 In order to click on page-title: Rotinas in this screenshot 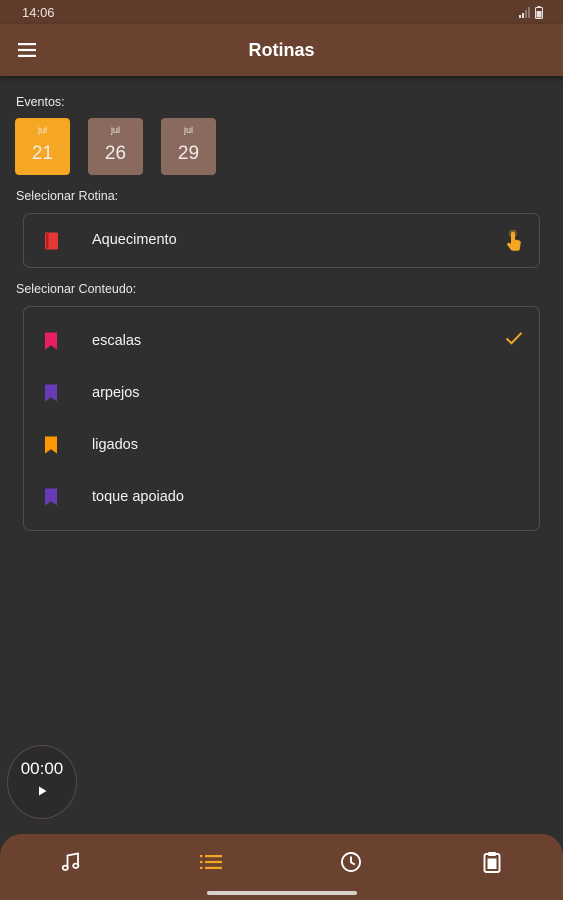, I will do `click(281, 49)`.